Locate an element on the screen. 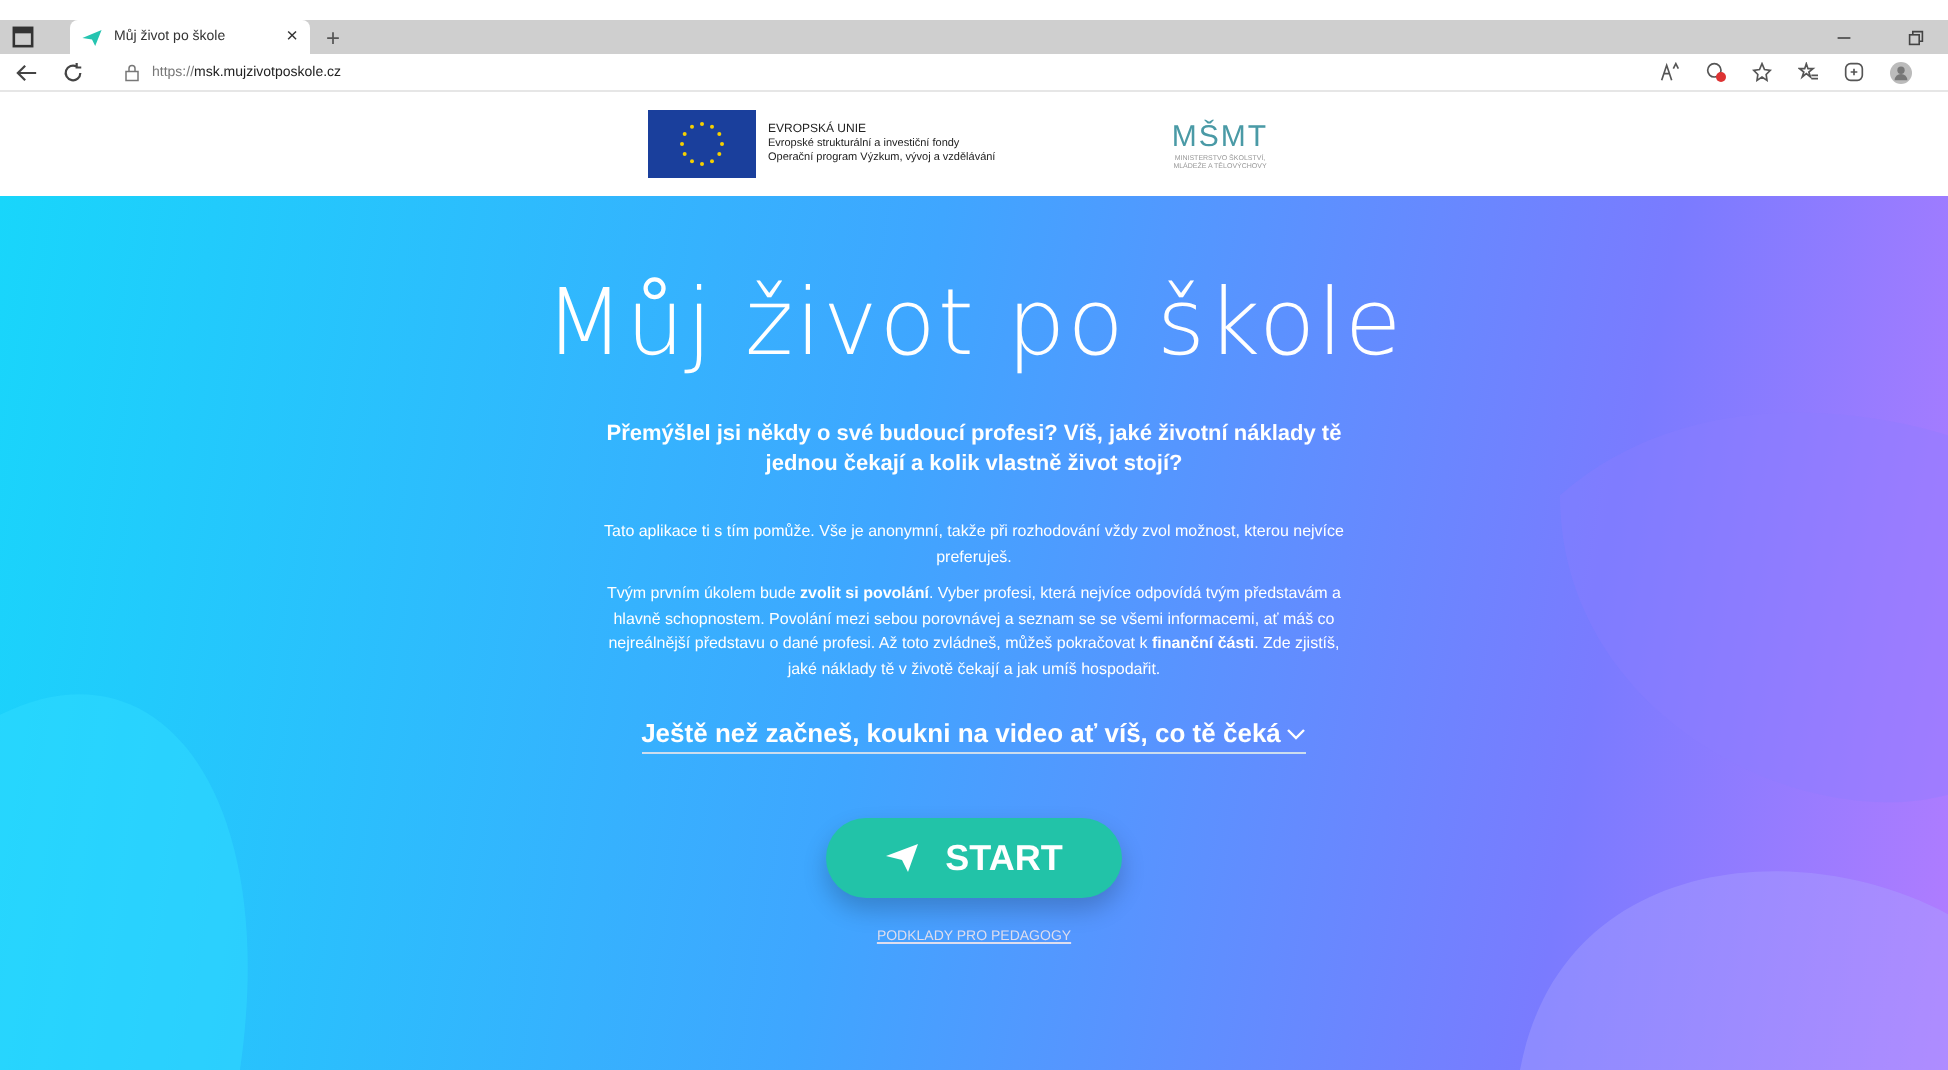 The image size is (1948, 1070). tab-actions-icon is located at coordinates (23, 37).